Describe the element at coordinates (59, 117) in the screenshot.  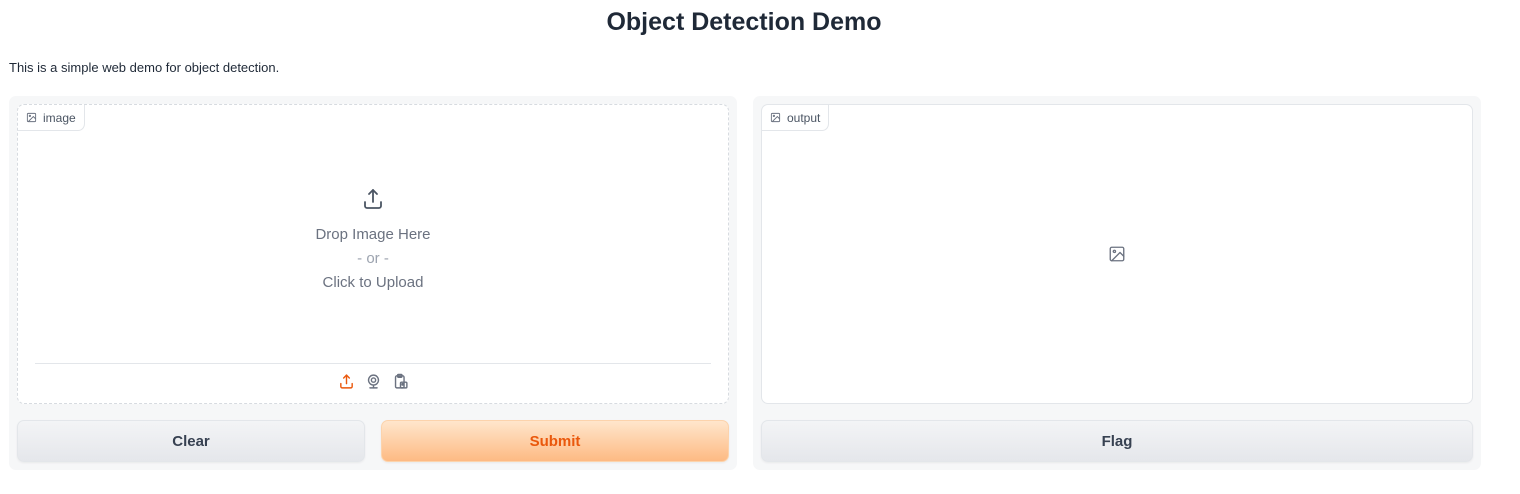
I see `image-label-text: image` at that location.